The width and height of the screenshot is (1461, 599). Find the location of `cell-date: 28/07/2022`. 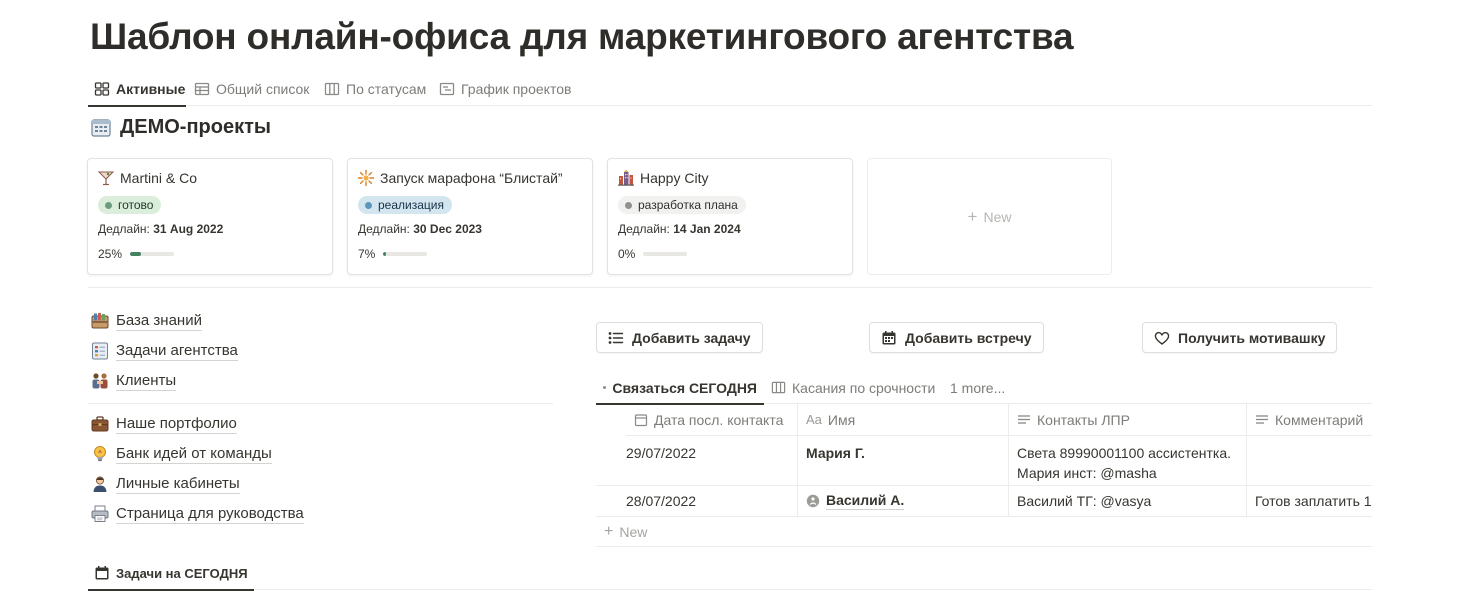

cell-date: 28/07/2022 is located at coordinates (708, 501).